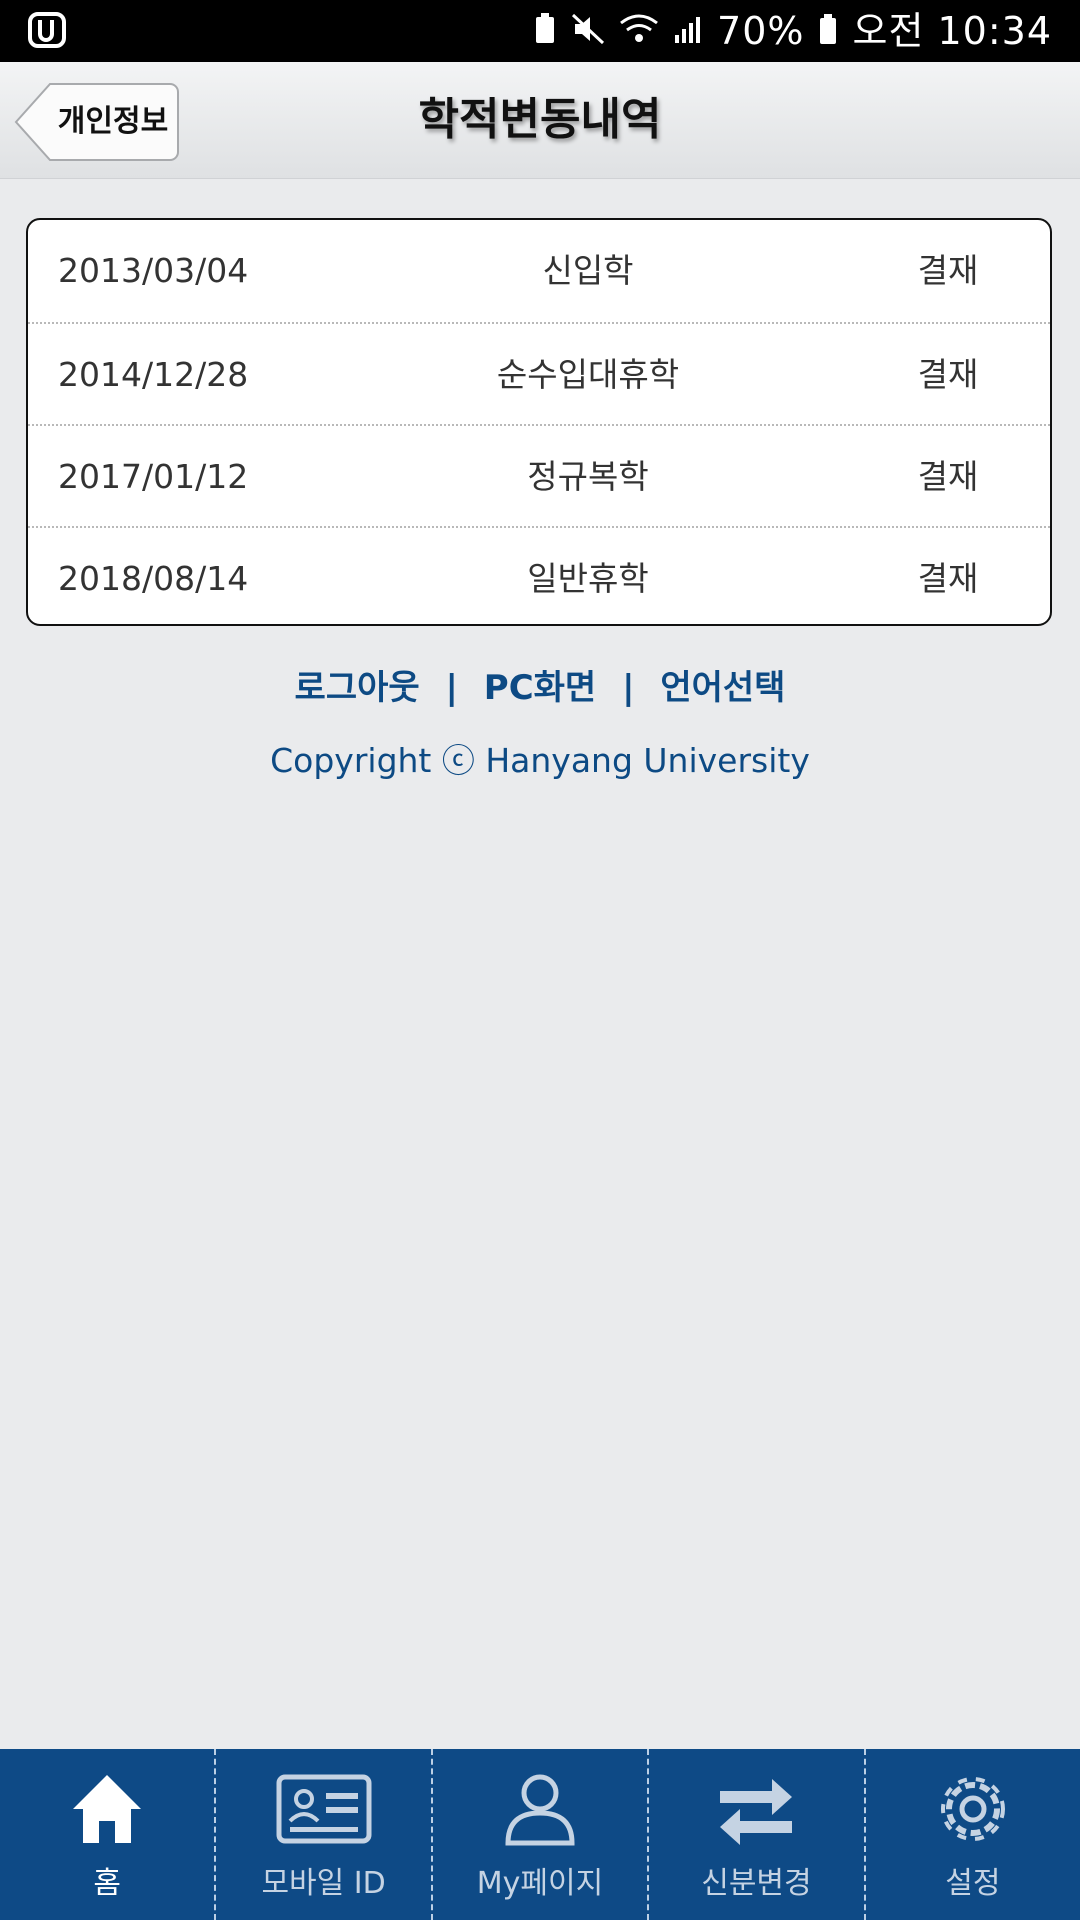 The width and height of the screenshot is (1080, 1920). I want to click on copyright-text: Copyright ⓒ Hanyang University, so click(540, 760).